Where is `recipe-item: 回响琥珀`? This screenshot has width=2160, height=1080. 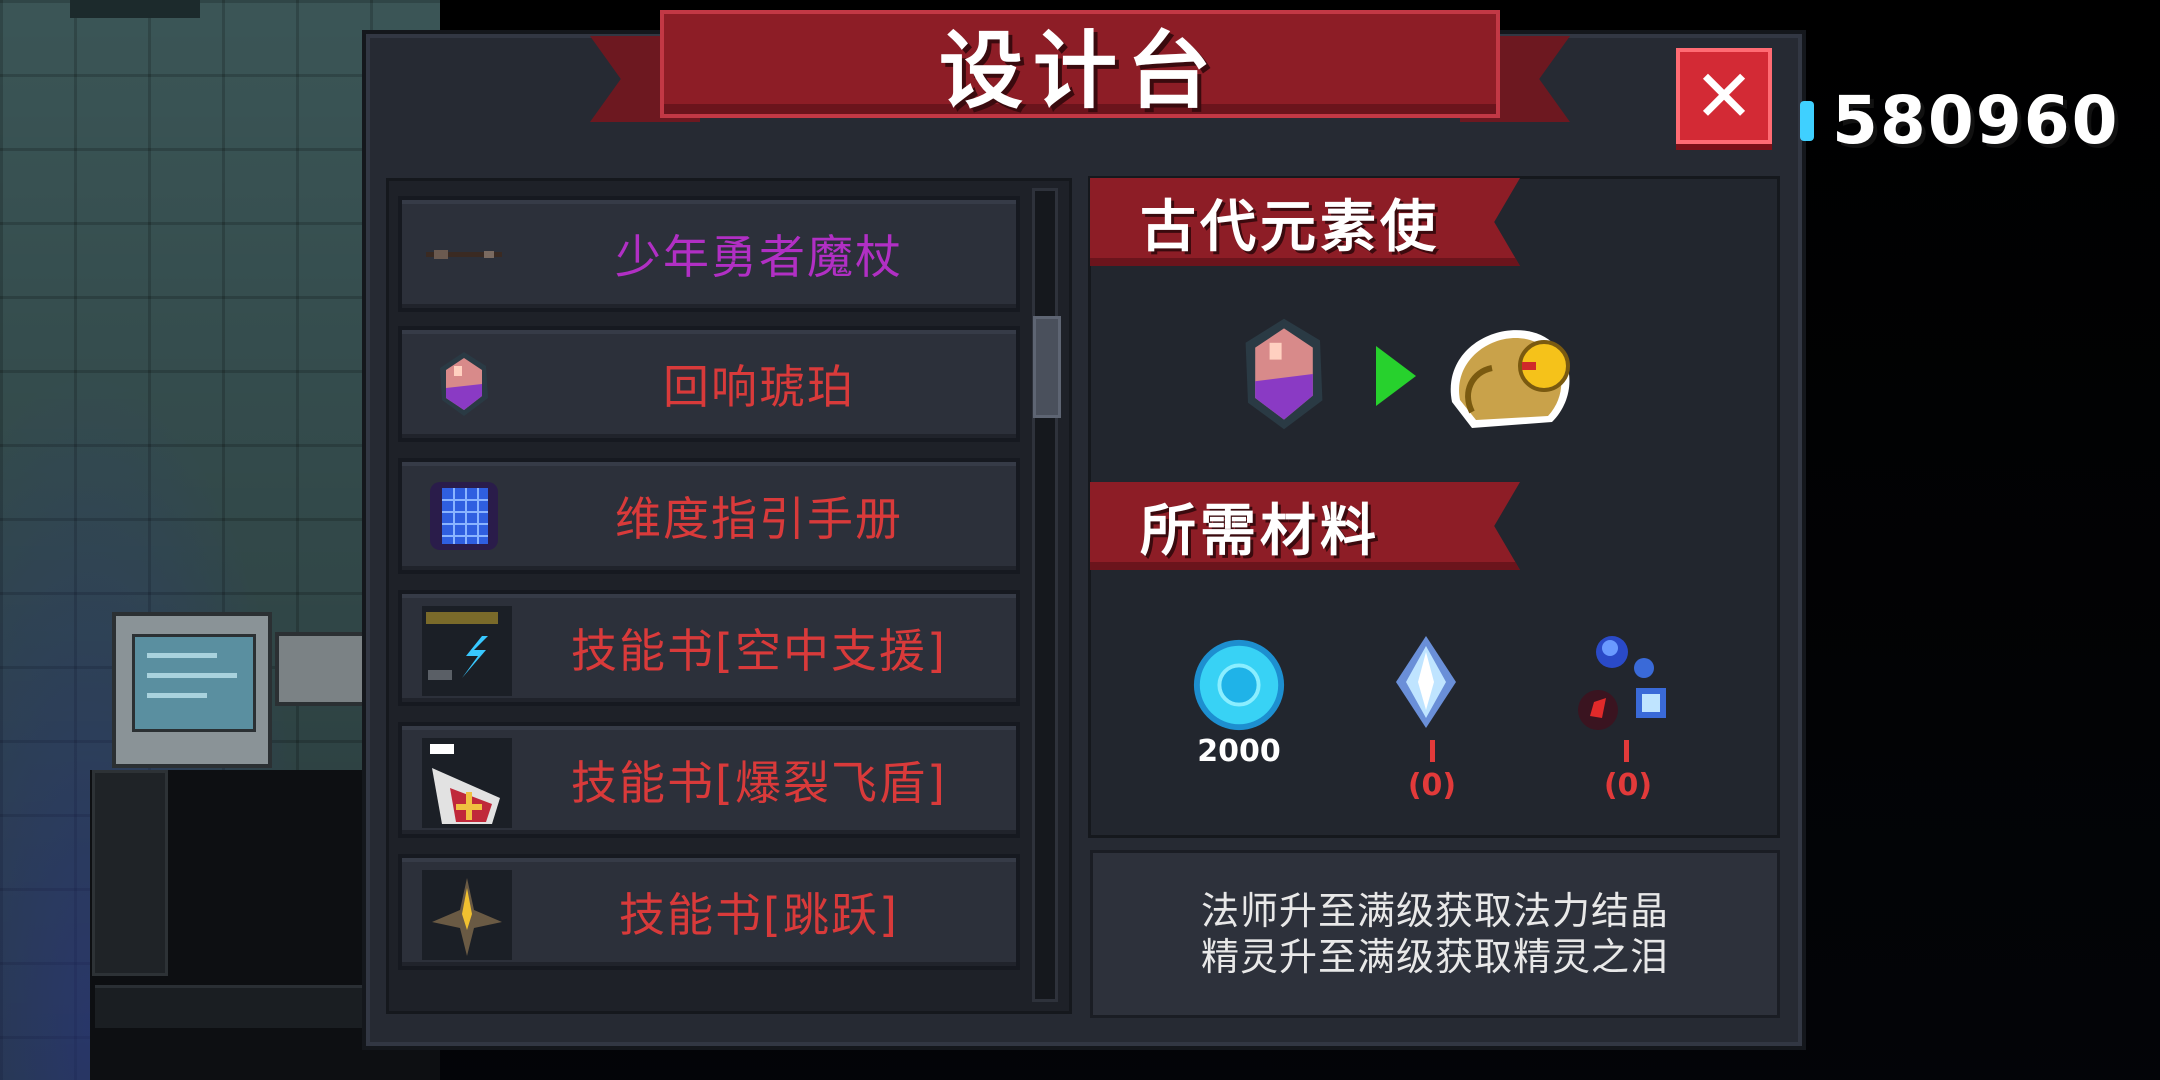
recipe-item: 回响琥珀 is located at coordinates (709, 384).